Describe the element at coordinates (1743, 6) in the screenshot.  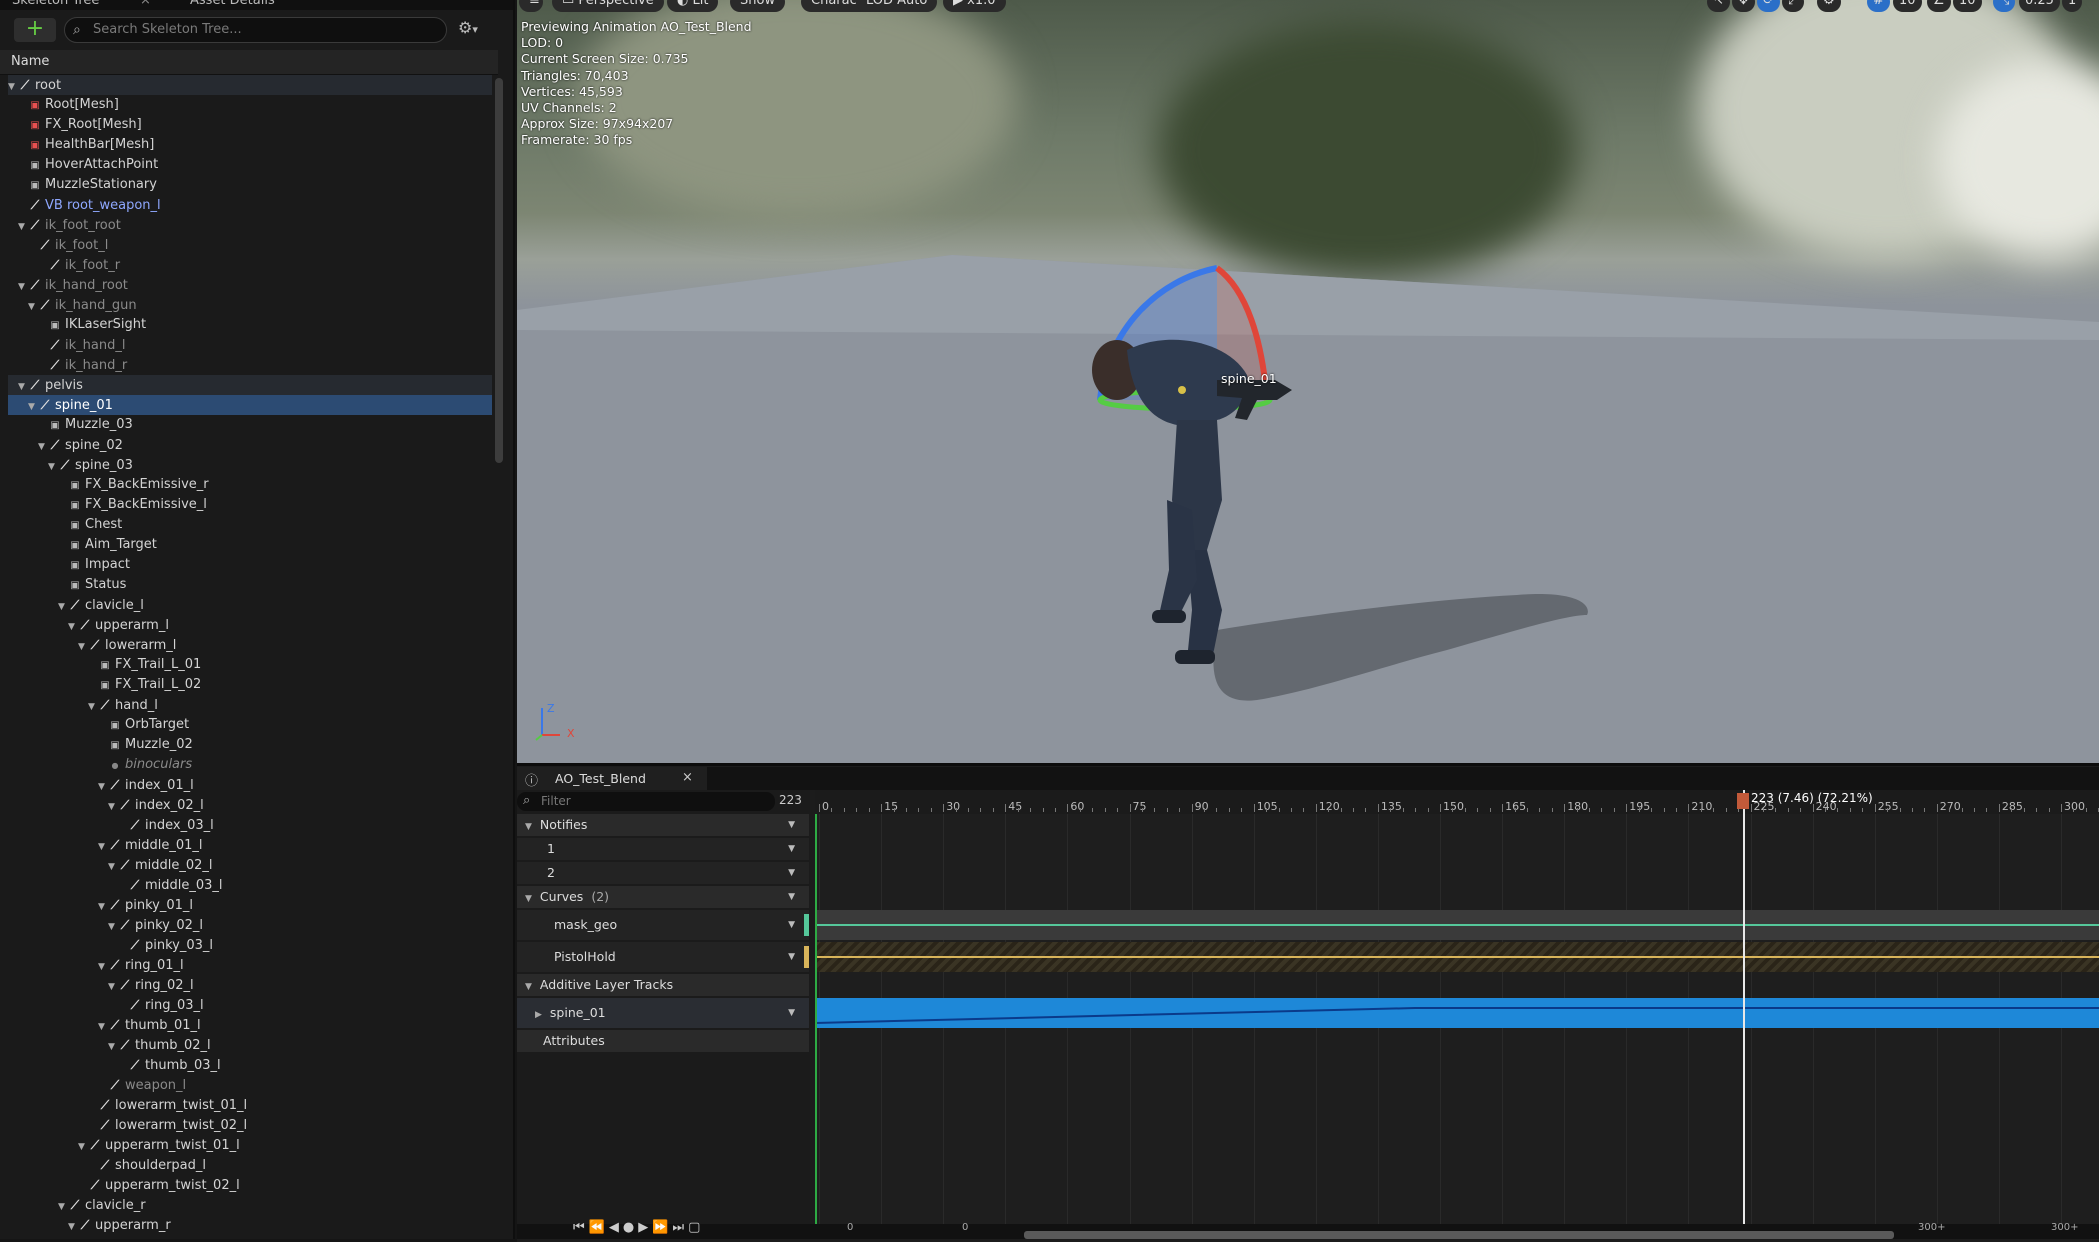
I see `translate-tool-icon: ✥` at that location.